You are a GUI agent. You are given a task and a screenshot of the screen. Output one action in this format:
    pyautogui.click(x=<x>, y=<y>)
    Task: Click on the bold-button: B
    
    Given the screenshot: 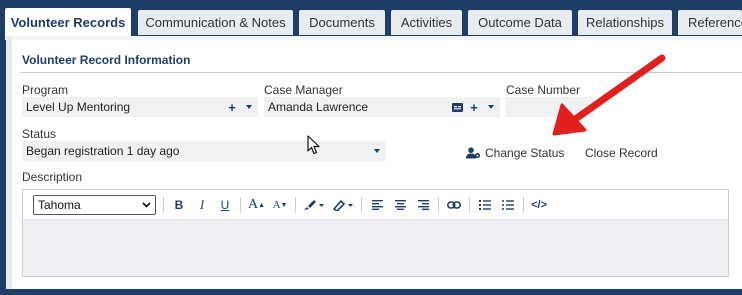 What is the action you would take?
    pyautogui.click(x=179, y=205)
    